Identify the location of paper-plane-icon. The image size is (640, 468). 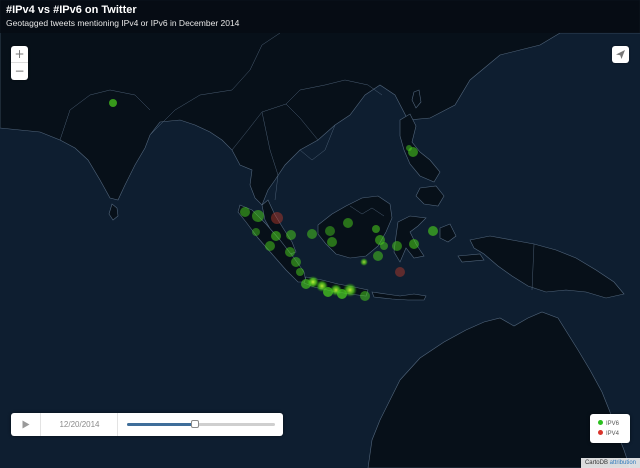
(620, 54).